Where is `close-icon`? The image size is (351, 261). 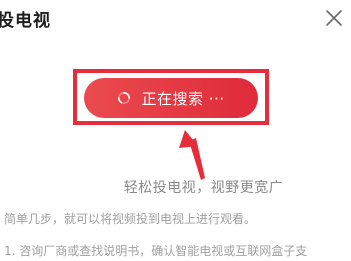 close-icon is located at coordinates (334, 18).